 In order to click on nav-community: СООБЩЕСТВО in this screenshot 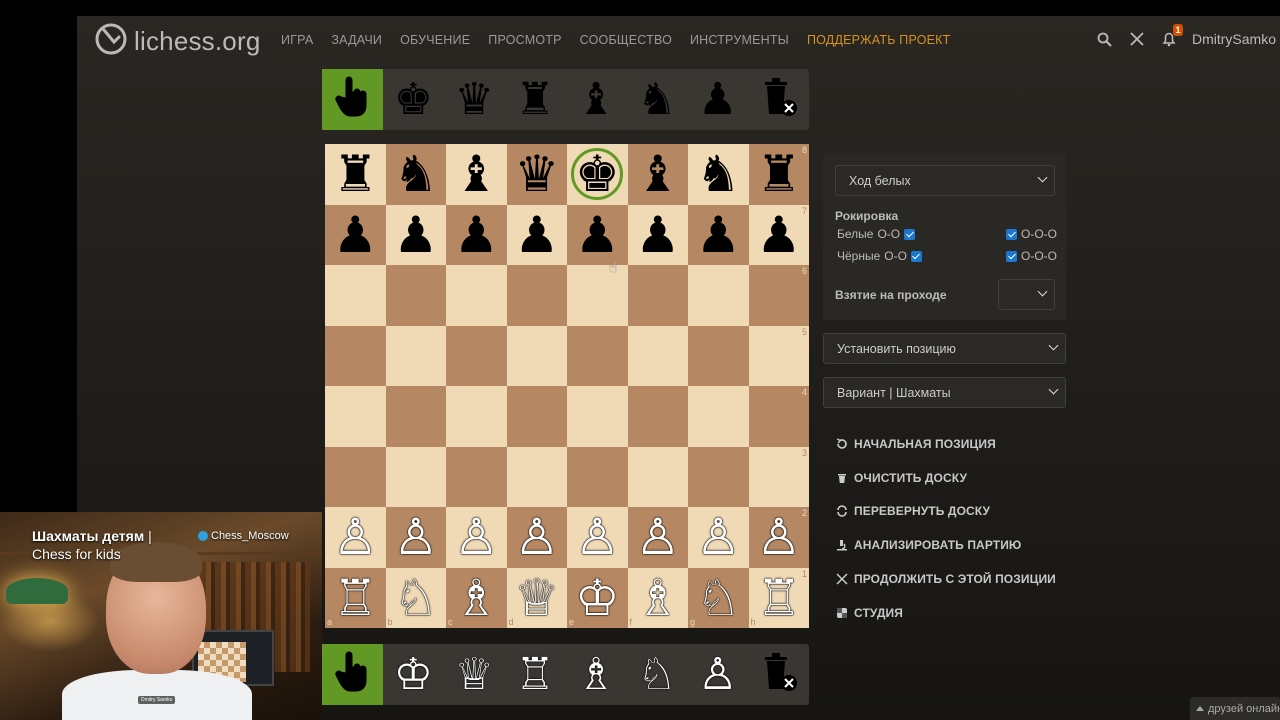, I will do `click(626, 40)`.